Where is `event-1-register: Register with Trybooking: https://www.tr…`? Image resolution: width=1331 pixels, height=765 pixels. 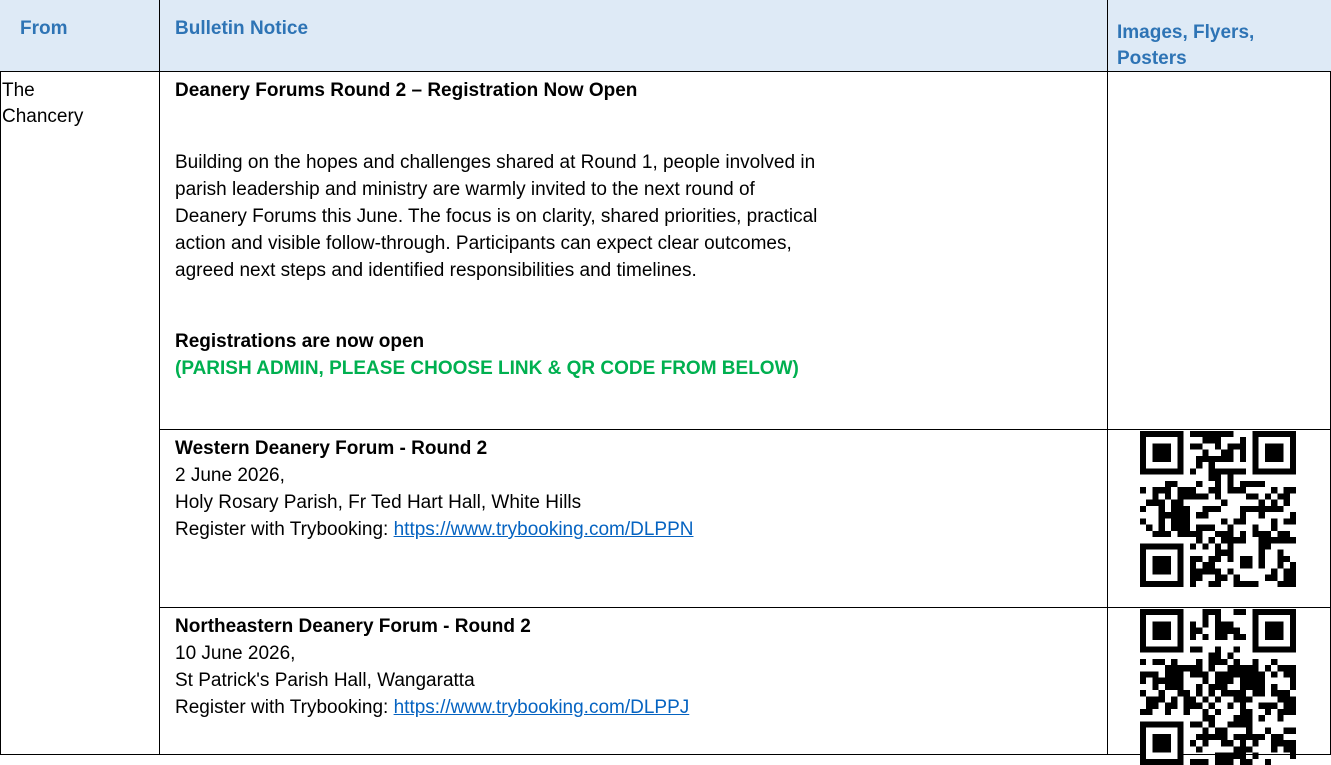 event-1-register: Register with Trybooking: https://www.tr… is located at coordinates (434, 530).